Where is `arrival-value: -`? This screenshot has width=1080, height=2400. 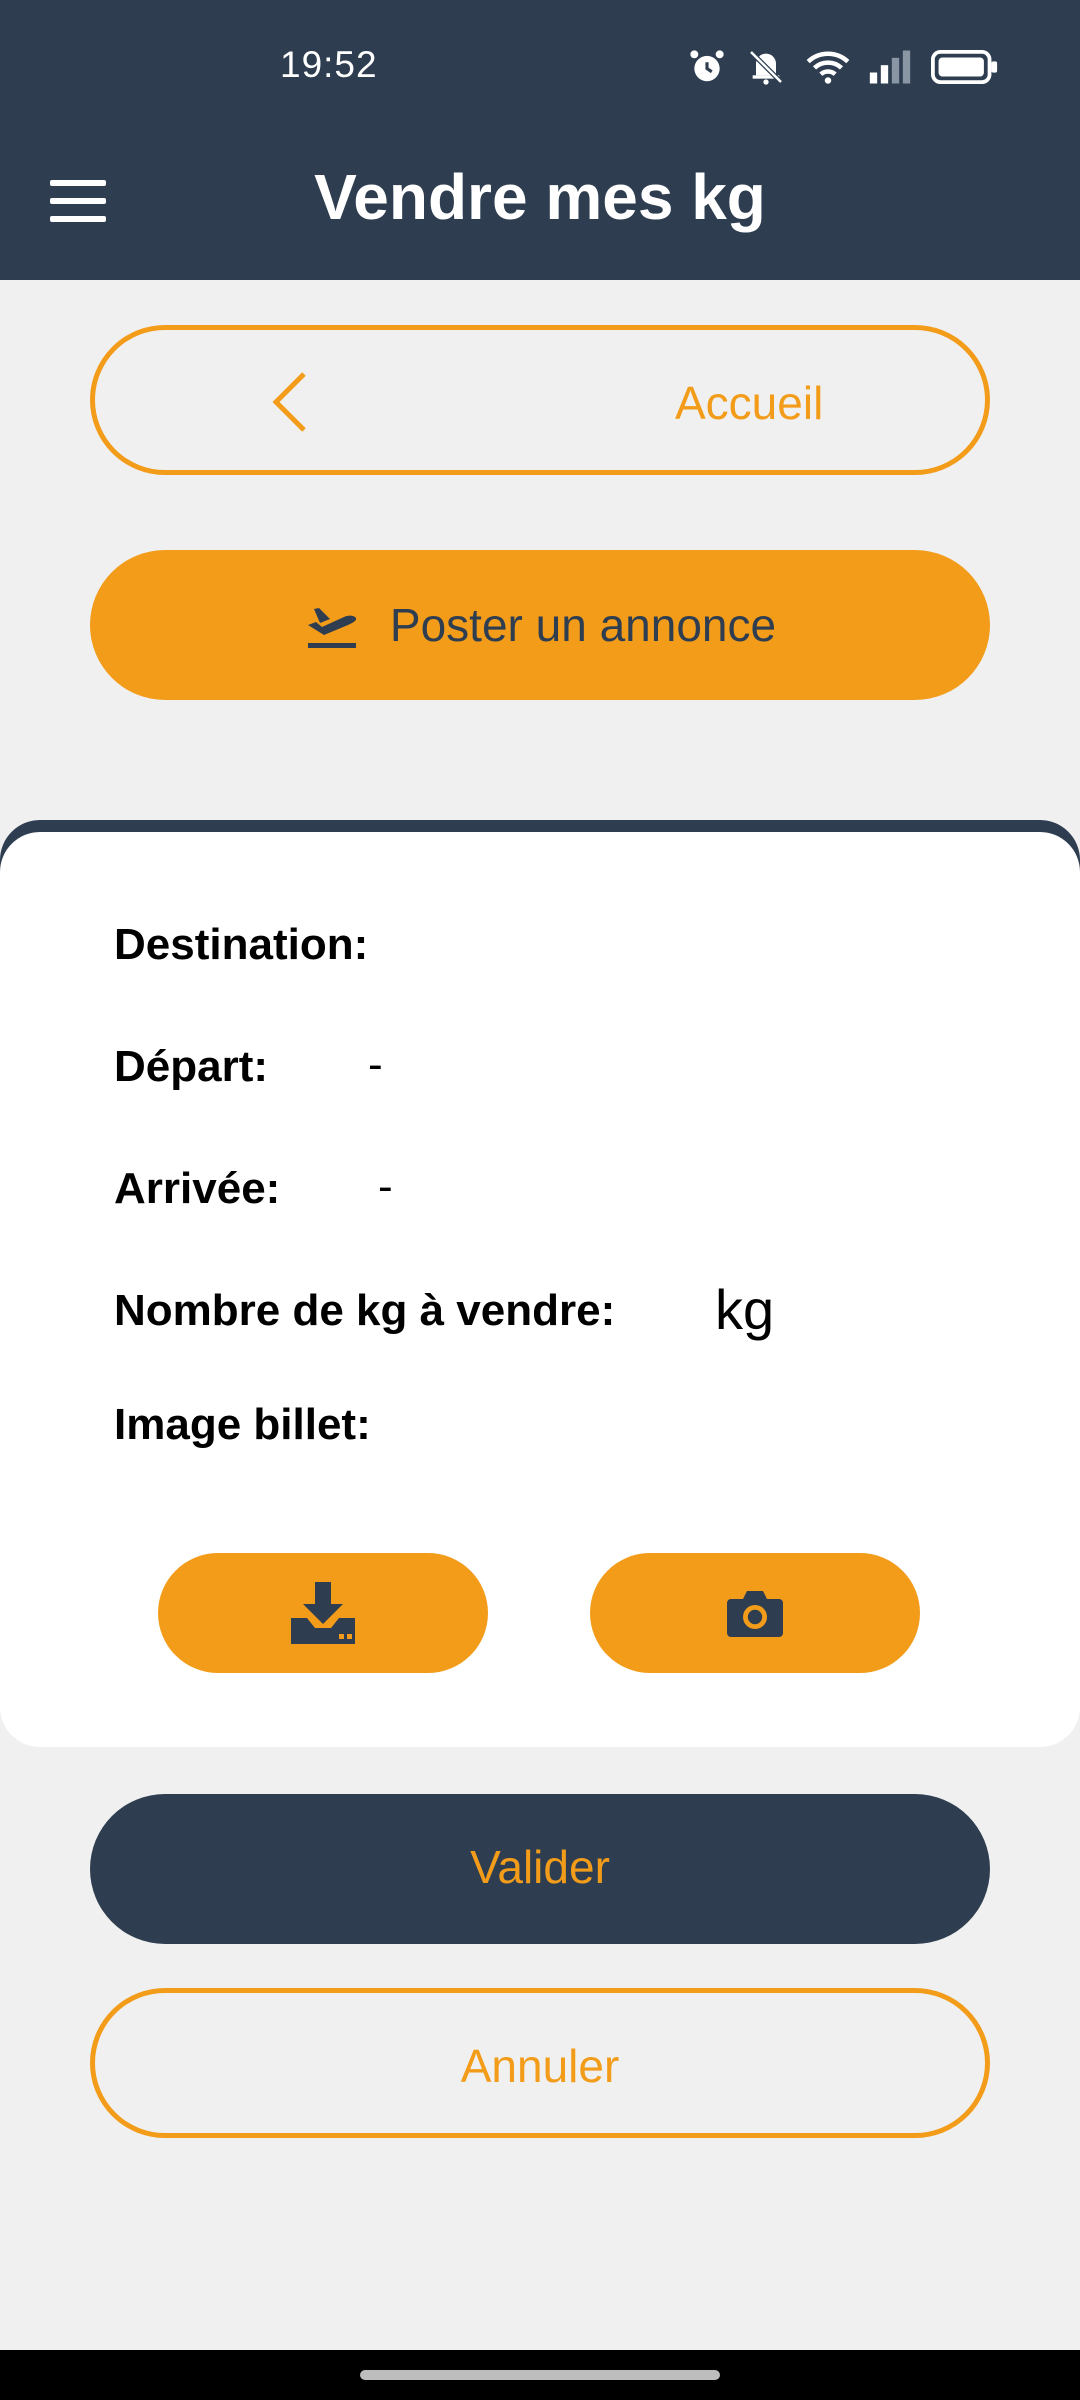
arrival-value: - is located at coordinates (385, 1186).